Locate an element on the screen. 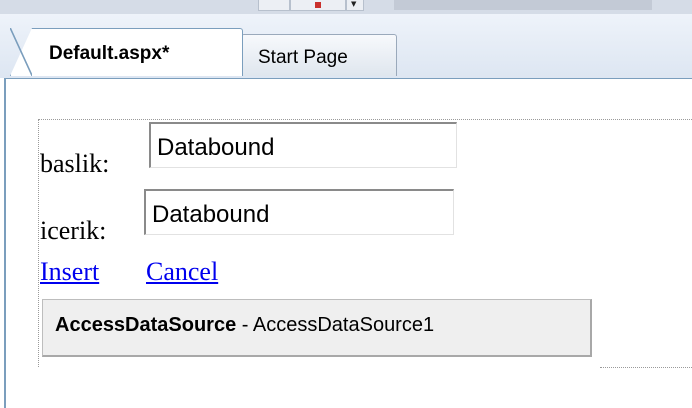 Image resolution: width=692 pixels, height=408 pixels. chevron-down-icon: ▼ is located at coordinates (354, 4).